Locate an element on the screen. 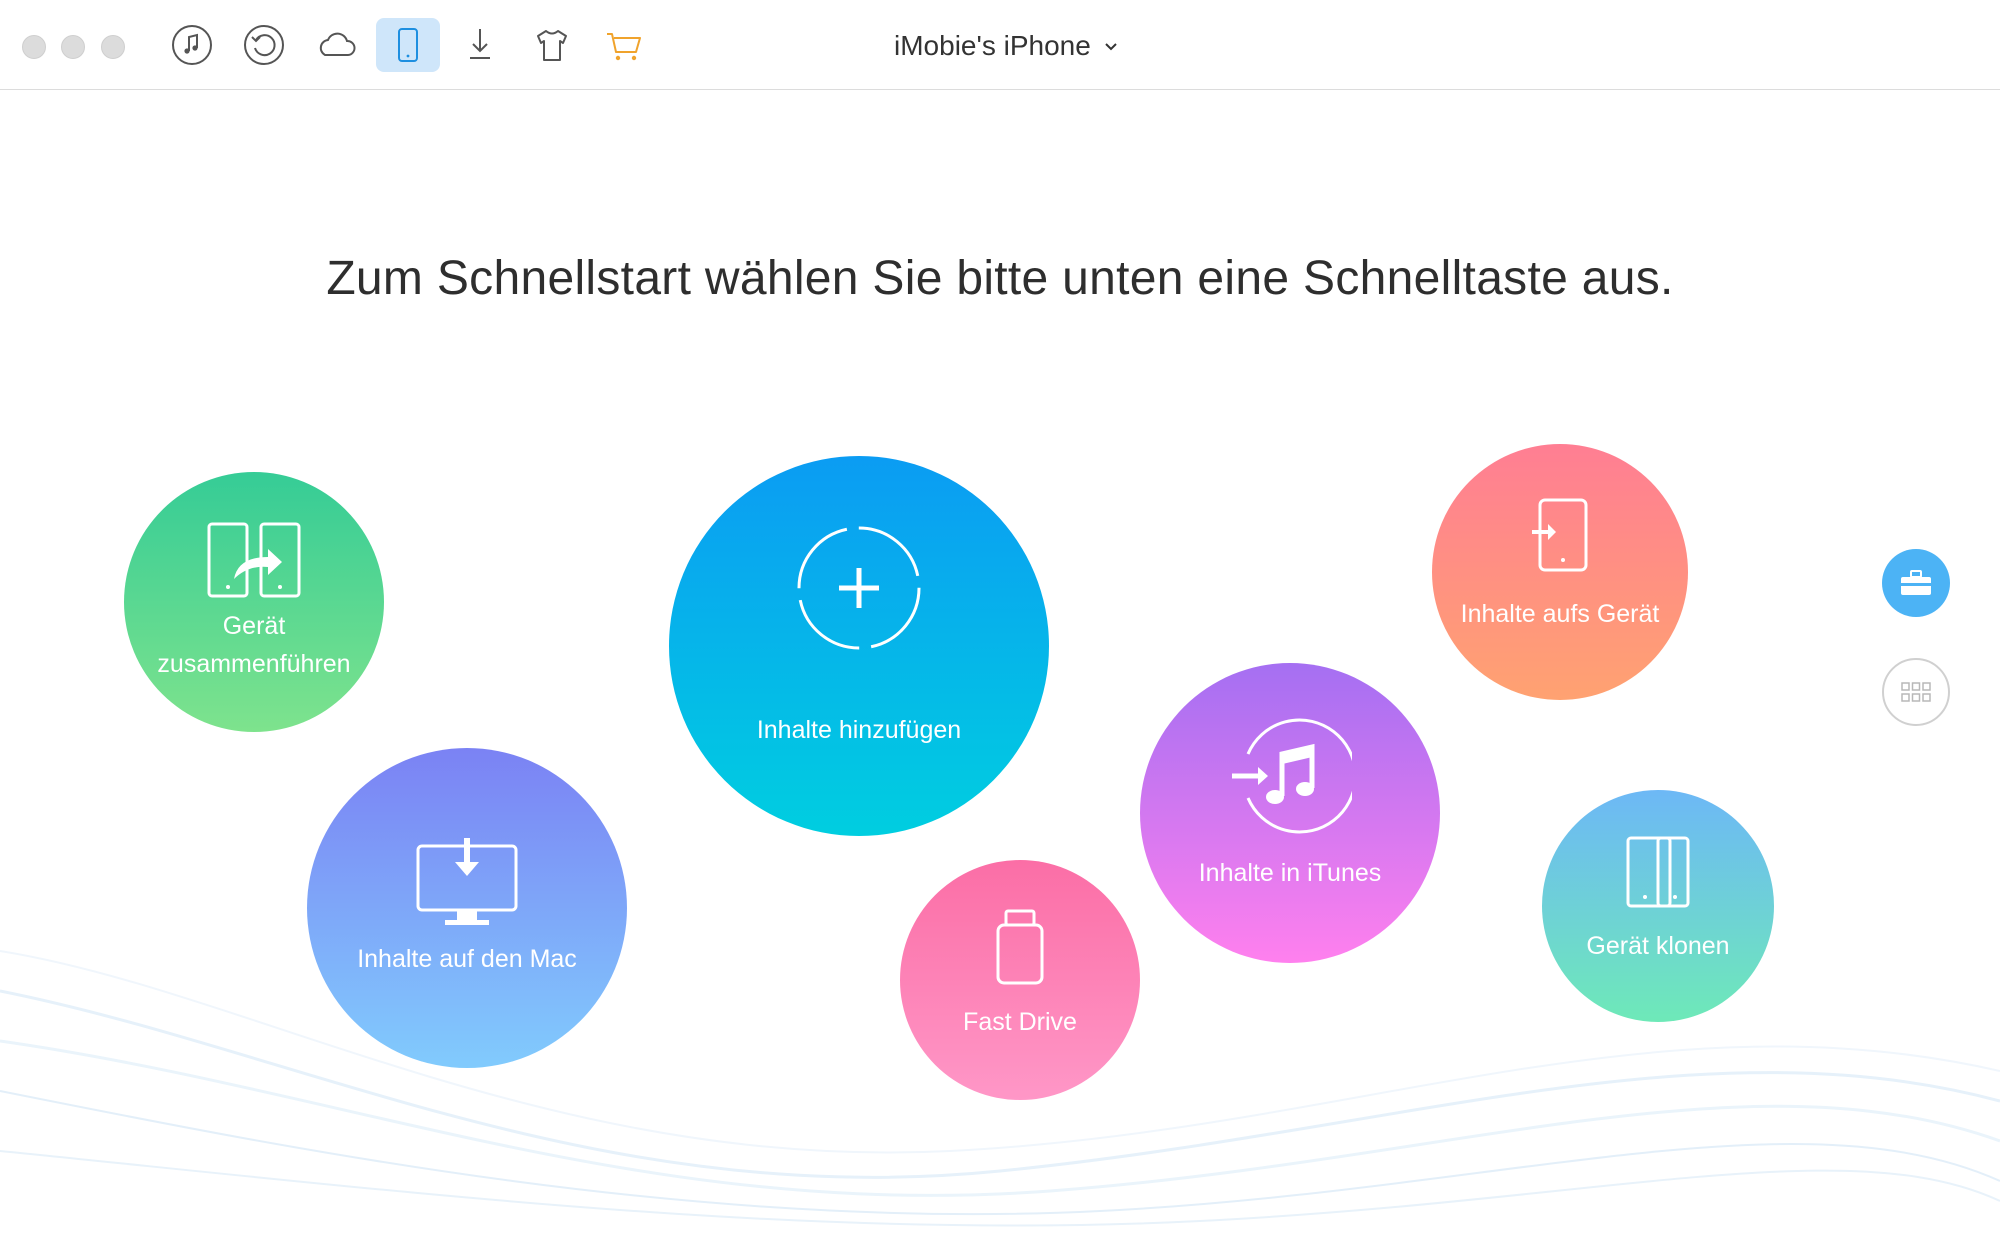 Image resolution: width=2000 pixels, height=1240 pixels. close-window-button is located at coordinates (34, 47).